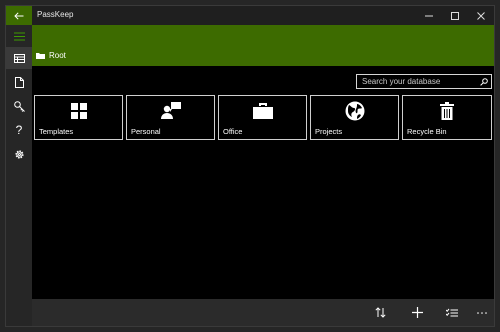 The height and width of the screenshot is (332, 500). I want to click on database-icon, so click(19, 58).